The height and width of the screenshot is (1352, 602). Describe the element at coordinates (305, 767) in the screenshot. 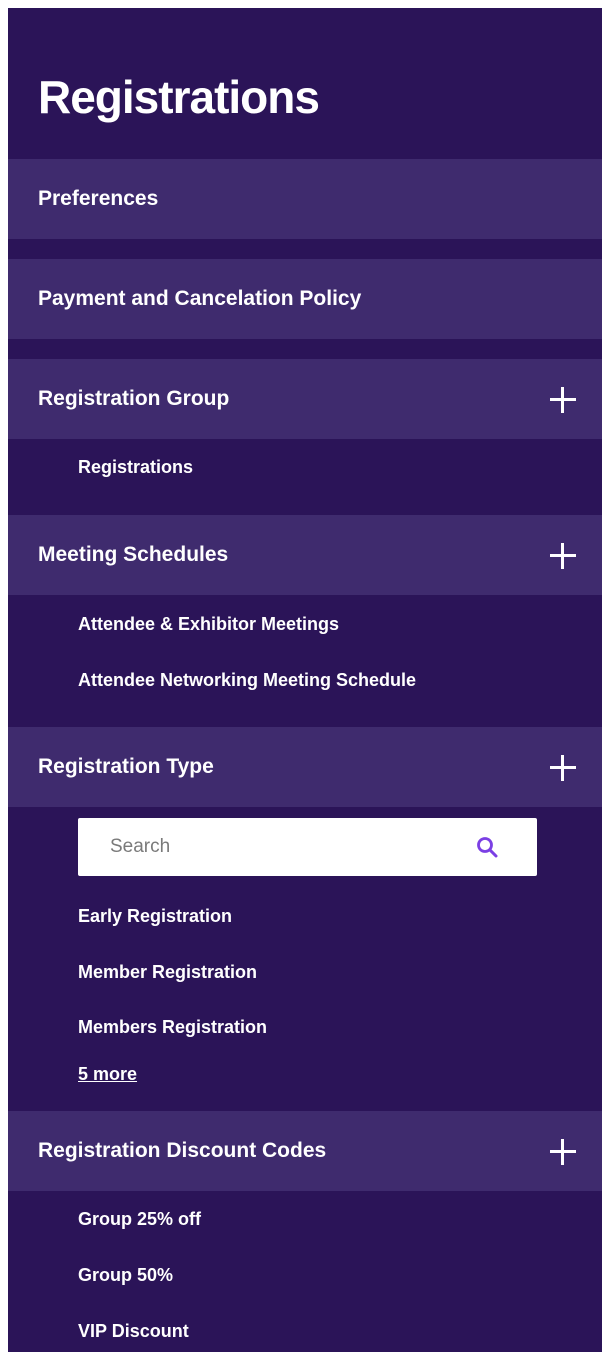

I see `section-registration-type: Registration Type` at that location.